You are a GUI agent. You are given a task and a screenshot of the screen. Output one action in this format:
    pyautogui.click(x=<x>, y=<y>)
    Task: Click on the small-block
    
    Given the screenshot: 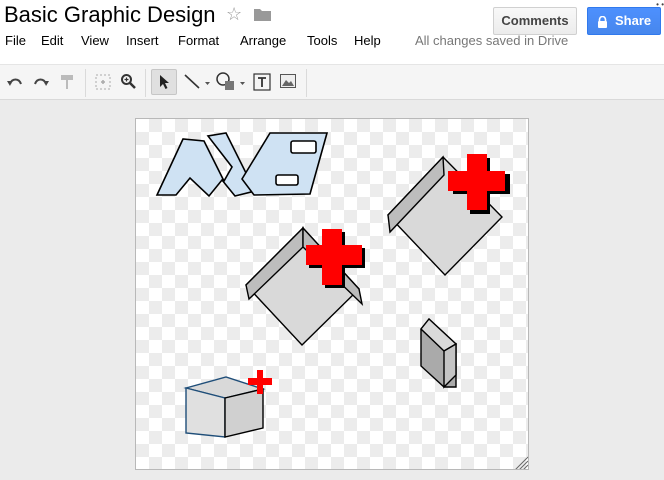 What is the action you would take?
    pyautogui.click(x=439, y=353)
    